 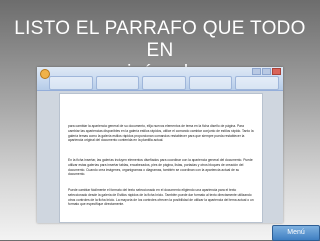 I want to click on window-title-bar, so click(x=162, y=71).